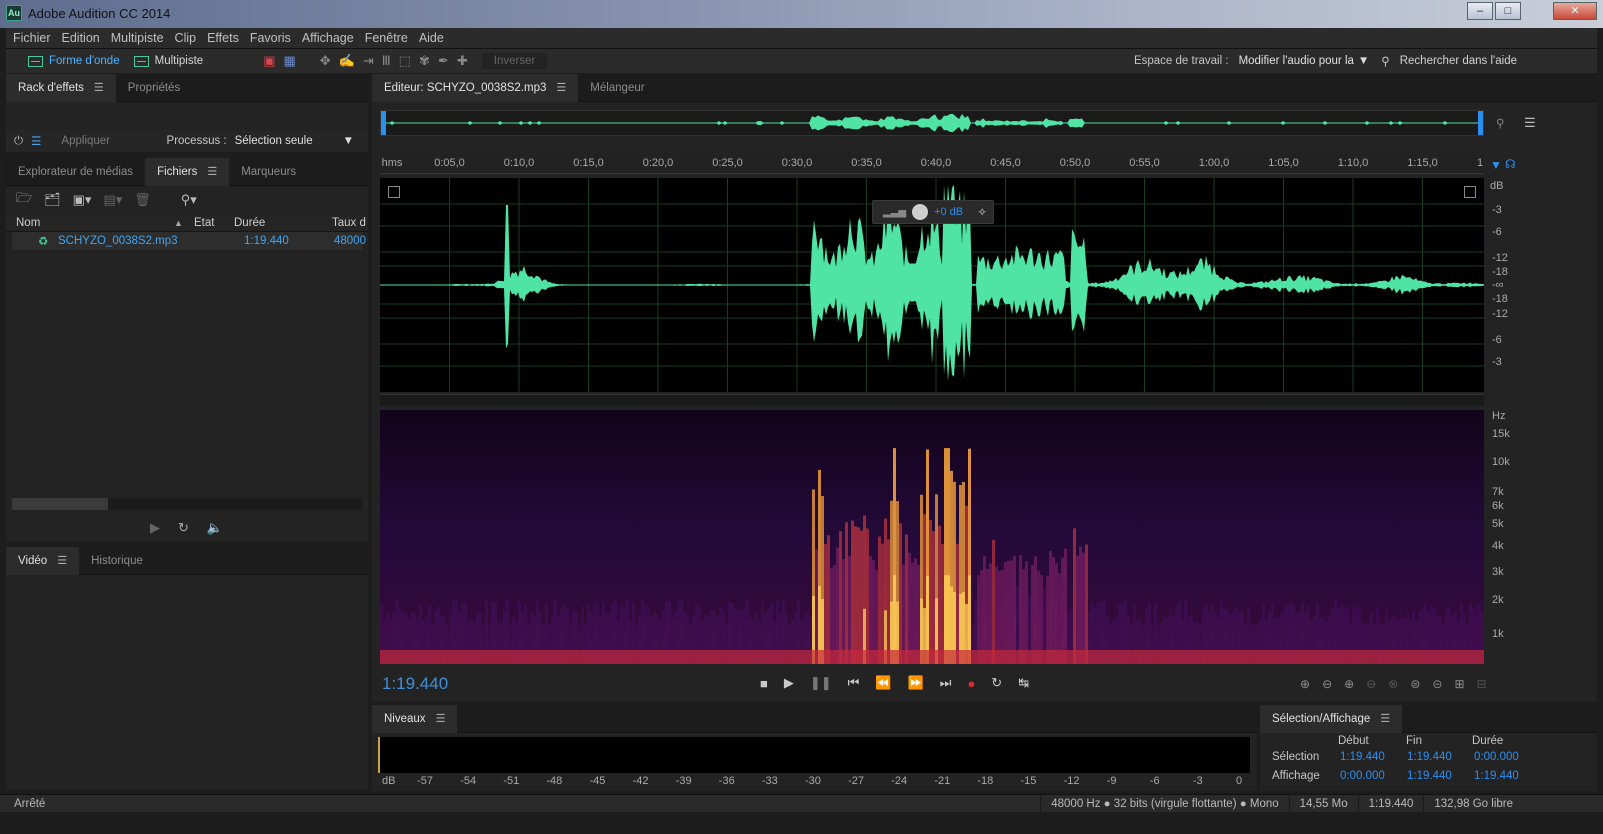 The image size is (1603, 834). Describe the element at coordinates (932, 400) in the screenshot. I see `view-divider` at that location.